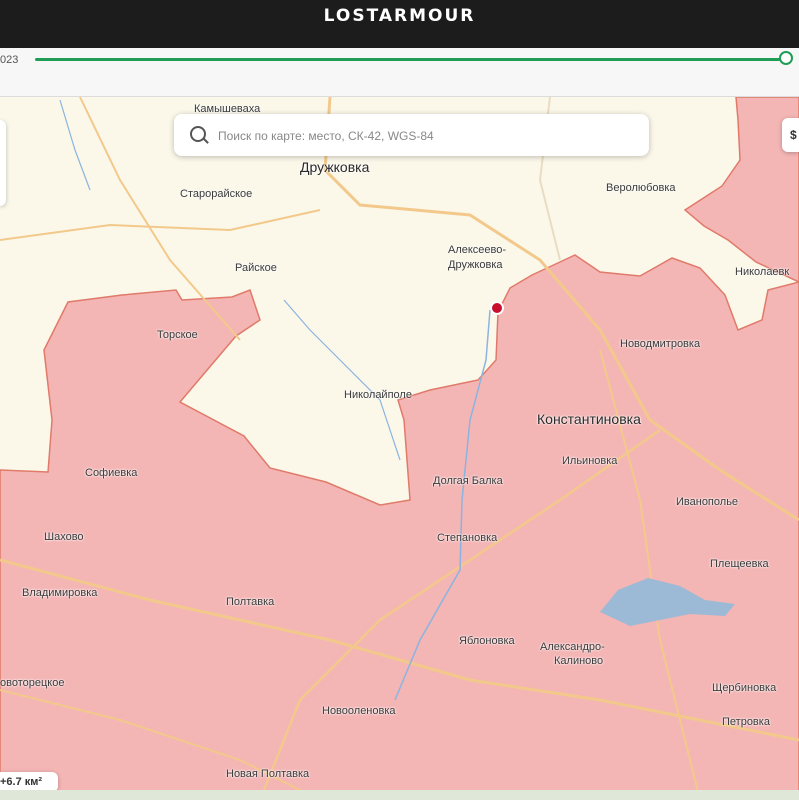  What do you see at coordinates (468, 481) in the screenshot?
I see `place-label: Долгая Балка` at bounding box center [468, 481].